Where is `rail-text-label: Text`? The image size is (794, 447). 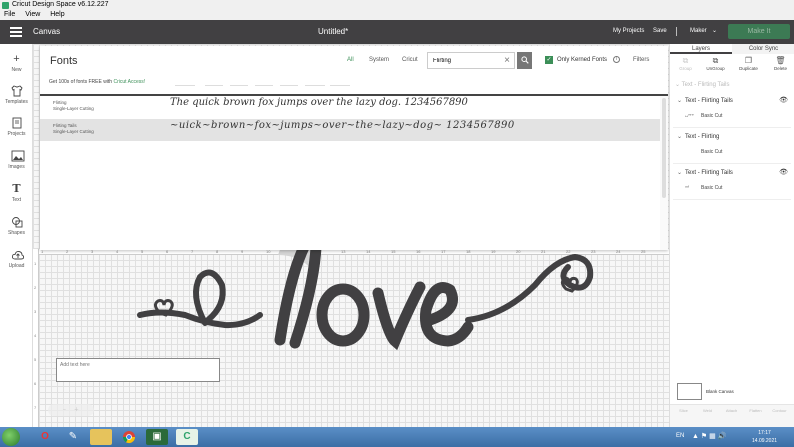
rail-text-label: Text is located at coordinates (16, 200).